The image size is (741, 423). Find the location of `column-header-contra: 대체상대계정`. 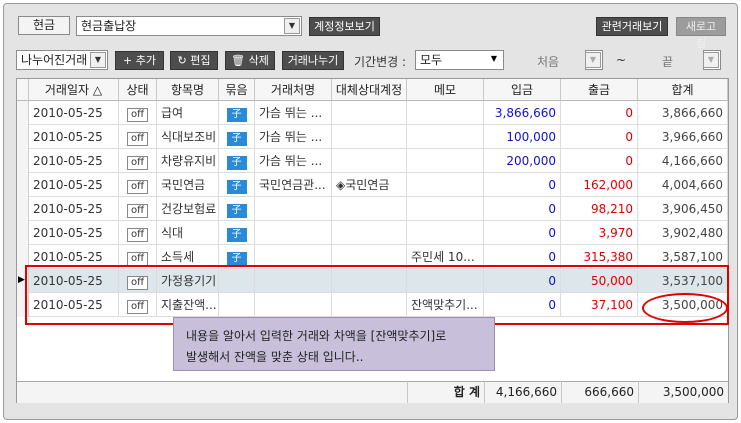

column-header-contra: 대체상대계정 is located at coordinates (369, 90).